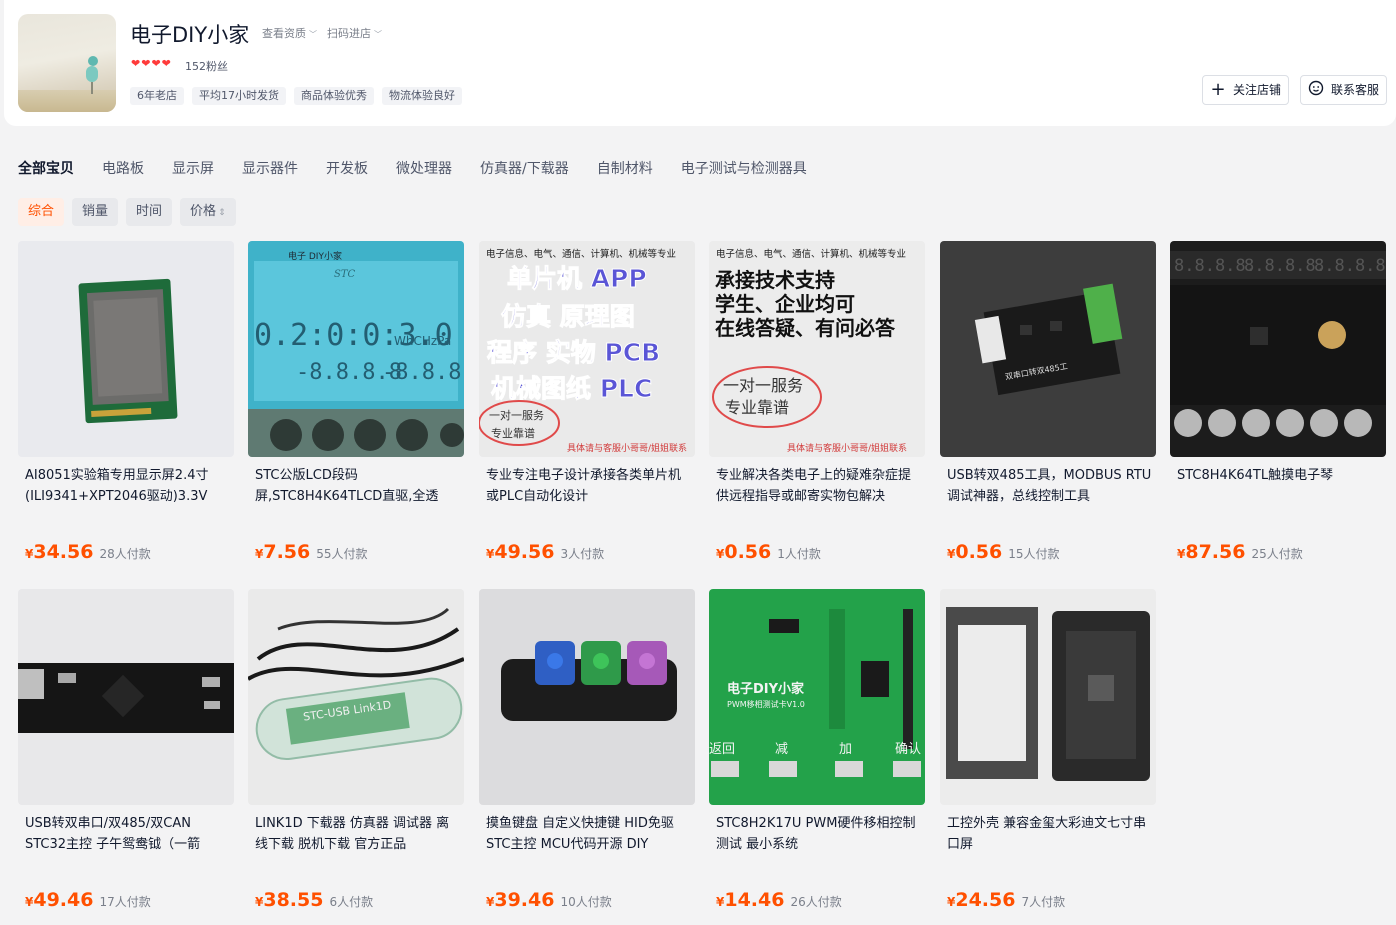 The image size is (1396, 925). What do you see at coordinates (766, 689) in the screenshot?
I see `svg-text: 电子DIY小家` at bounding box center [766, 689].